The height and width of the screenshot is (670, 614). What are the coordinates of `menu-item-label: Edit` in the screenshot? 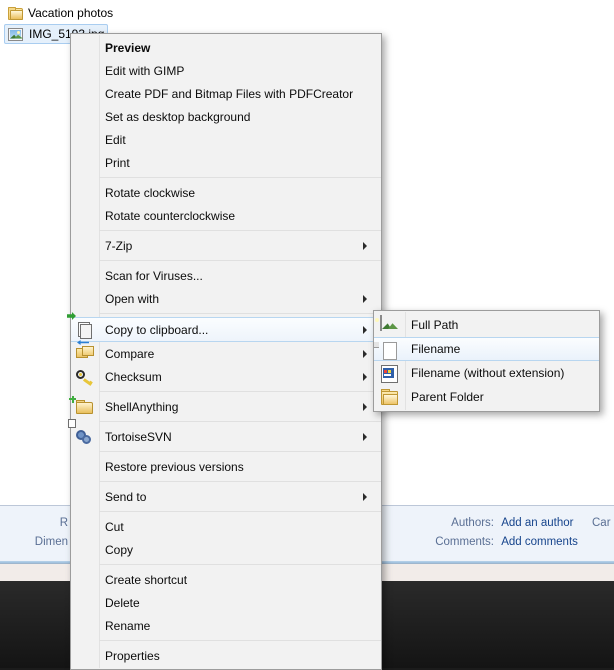 It's located at (115, 139).